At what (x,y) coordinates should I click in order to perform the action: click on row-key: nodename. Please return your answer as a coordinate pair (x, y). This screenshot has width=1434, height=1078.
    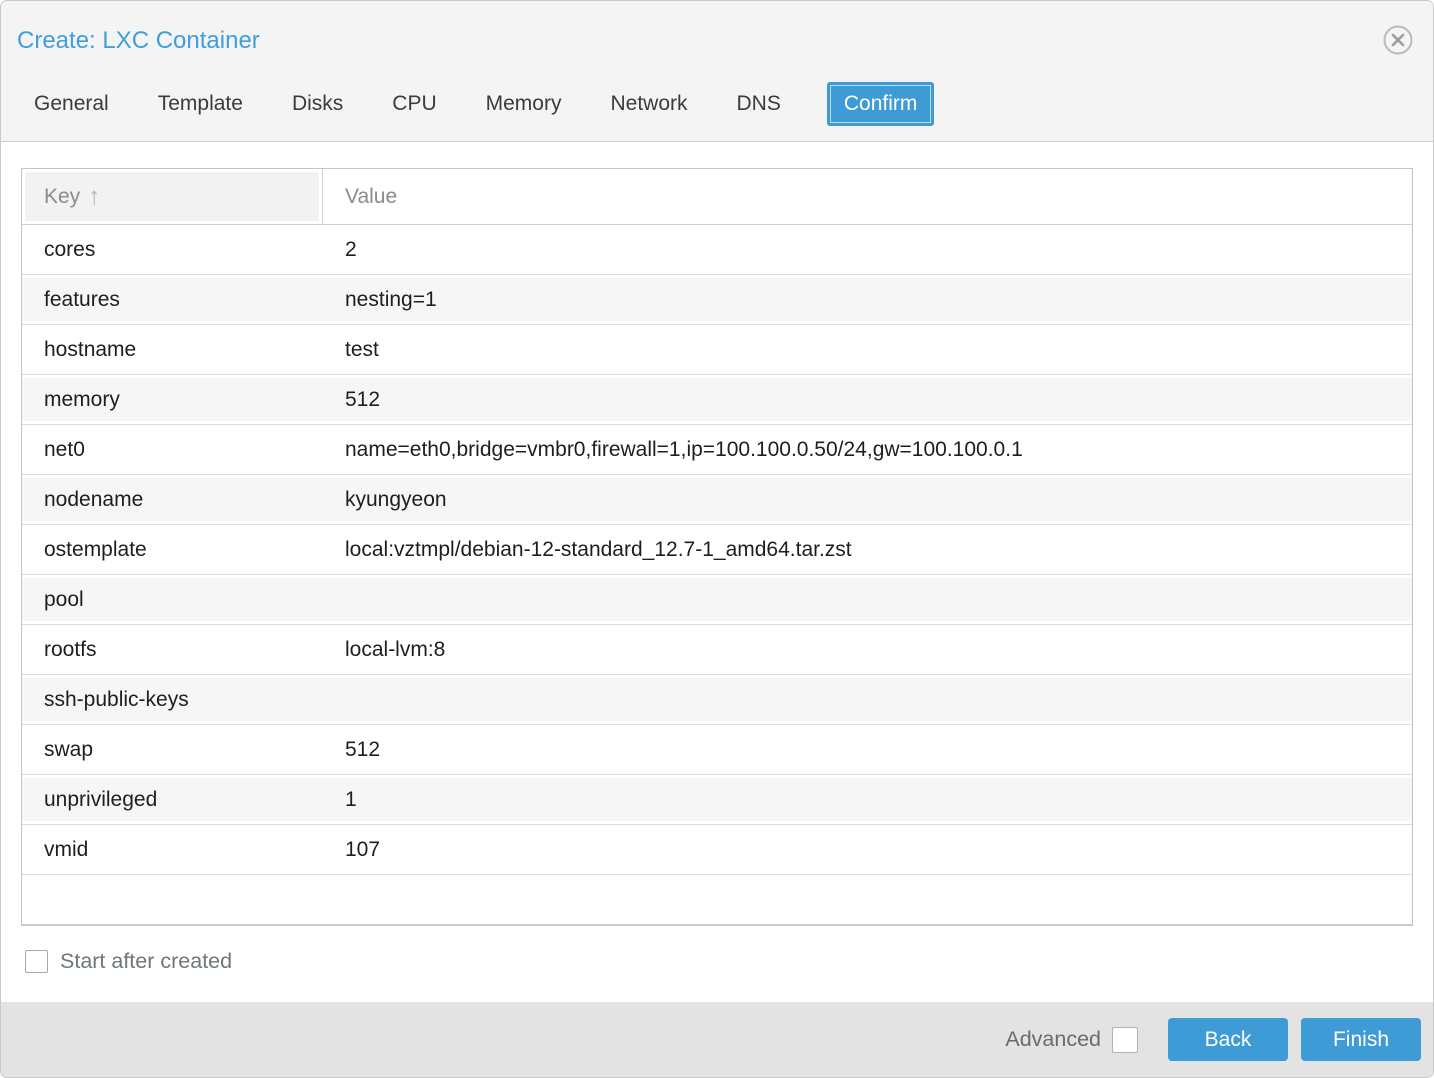
    Looking at the image, I should click on (94, 499).